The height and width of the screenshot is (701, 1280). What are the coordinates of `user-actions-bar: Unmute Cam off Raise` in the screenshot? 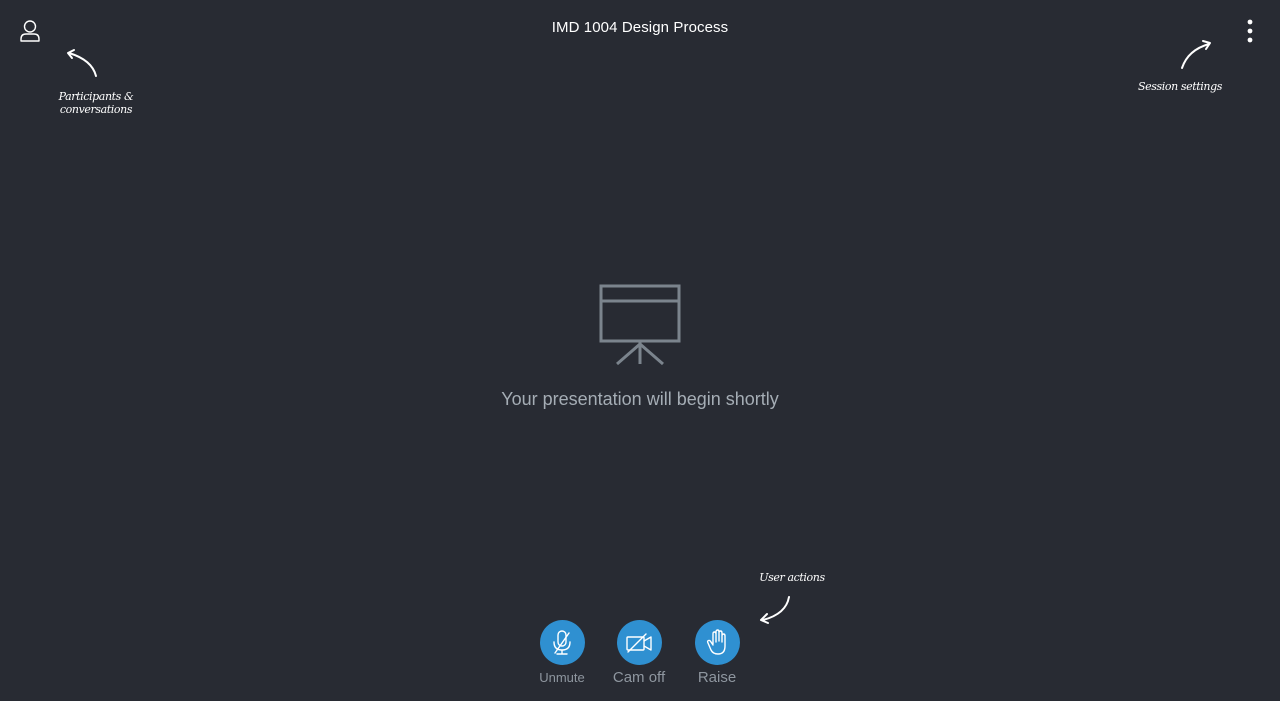 It's located at (640, 655).